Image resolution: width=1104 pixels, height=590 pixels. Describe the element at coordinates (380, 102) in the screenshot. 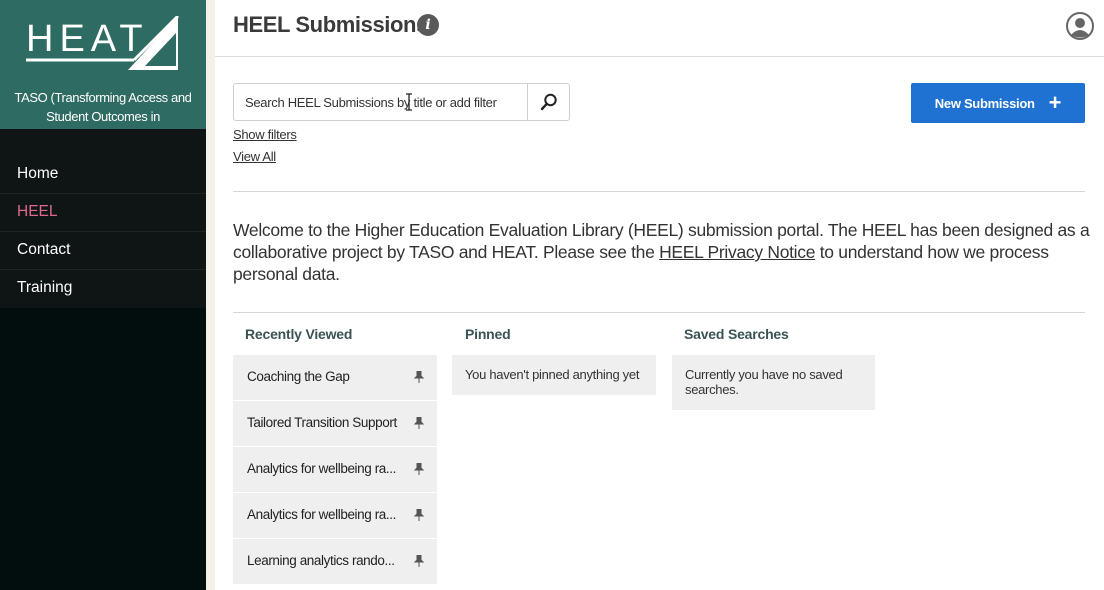

I see `search-input` at that location.